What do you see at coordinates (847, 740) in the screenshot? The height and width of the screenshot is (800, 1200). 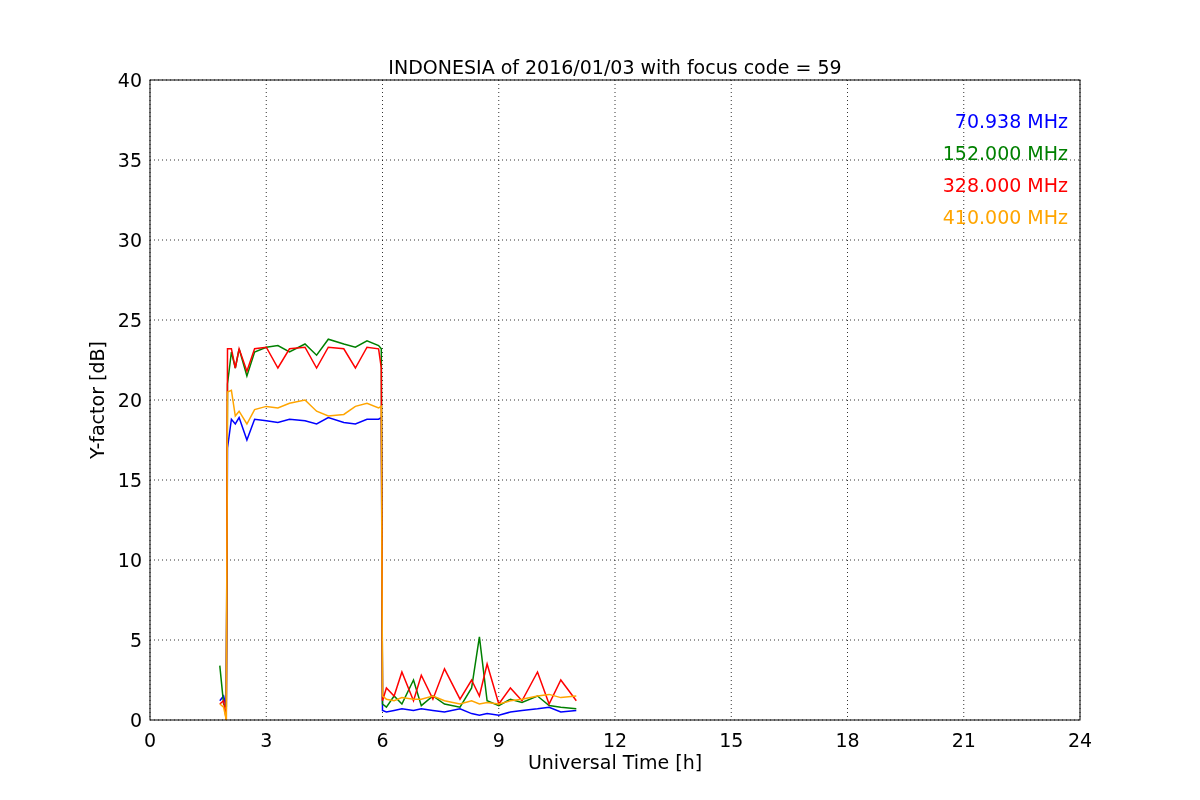 I see `x-tick-label: 18` at bounding box center [847, 740].